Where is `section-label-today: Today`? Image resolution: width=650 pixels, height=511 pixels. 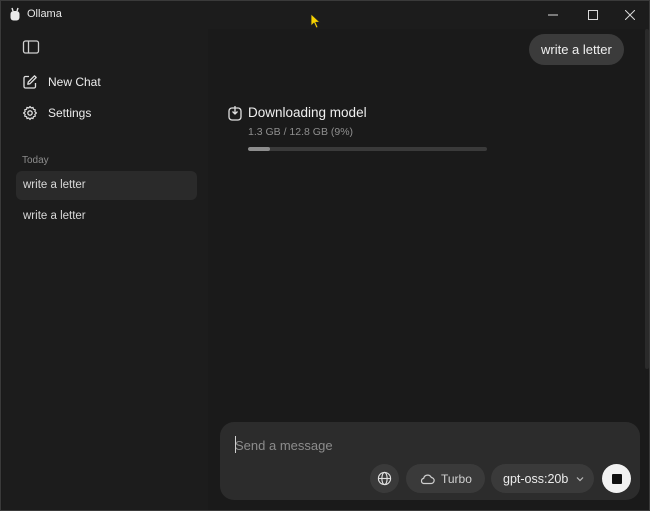 section-label-today: Today is located at coordinates (35, 160).